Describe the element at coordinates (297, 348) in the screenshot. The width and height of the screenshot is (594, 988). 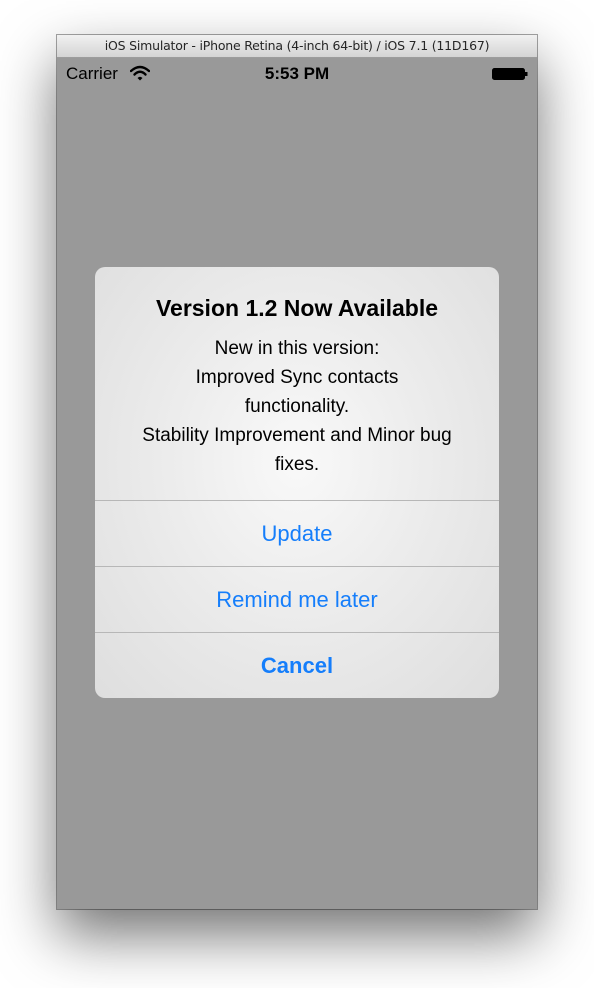
I see `alert-message-line: New in this version:` at that location.